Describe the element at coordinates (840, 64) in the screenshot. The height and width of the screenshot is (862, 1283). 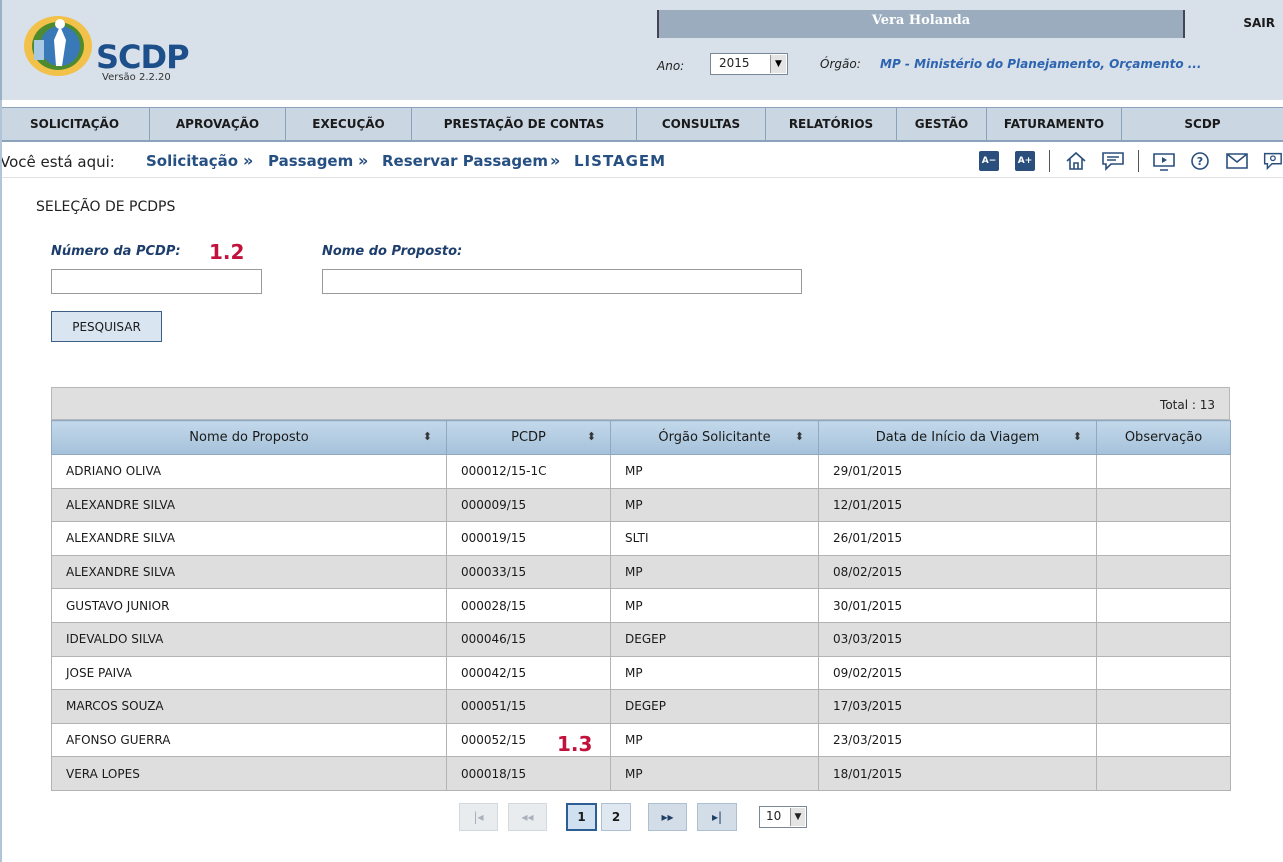
I see `org-label: Órgão:` at that location.